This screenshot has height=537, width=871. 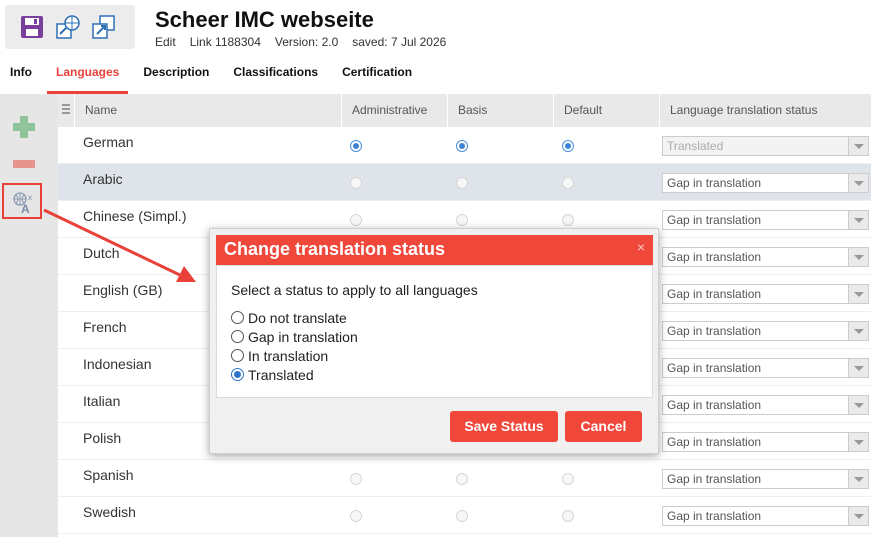 I want to click on option-label: Do not translate, so click(x=297, y=317).